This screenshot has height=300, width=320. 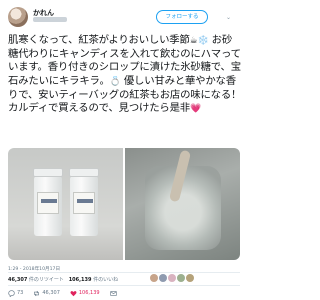 I want to click on coffee-emoji: ☕, so click(x=193, y=41).